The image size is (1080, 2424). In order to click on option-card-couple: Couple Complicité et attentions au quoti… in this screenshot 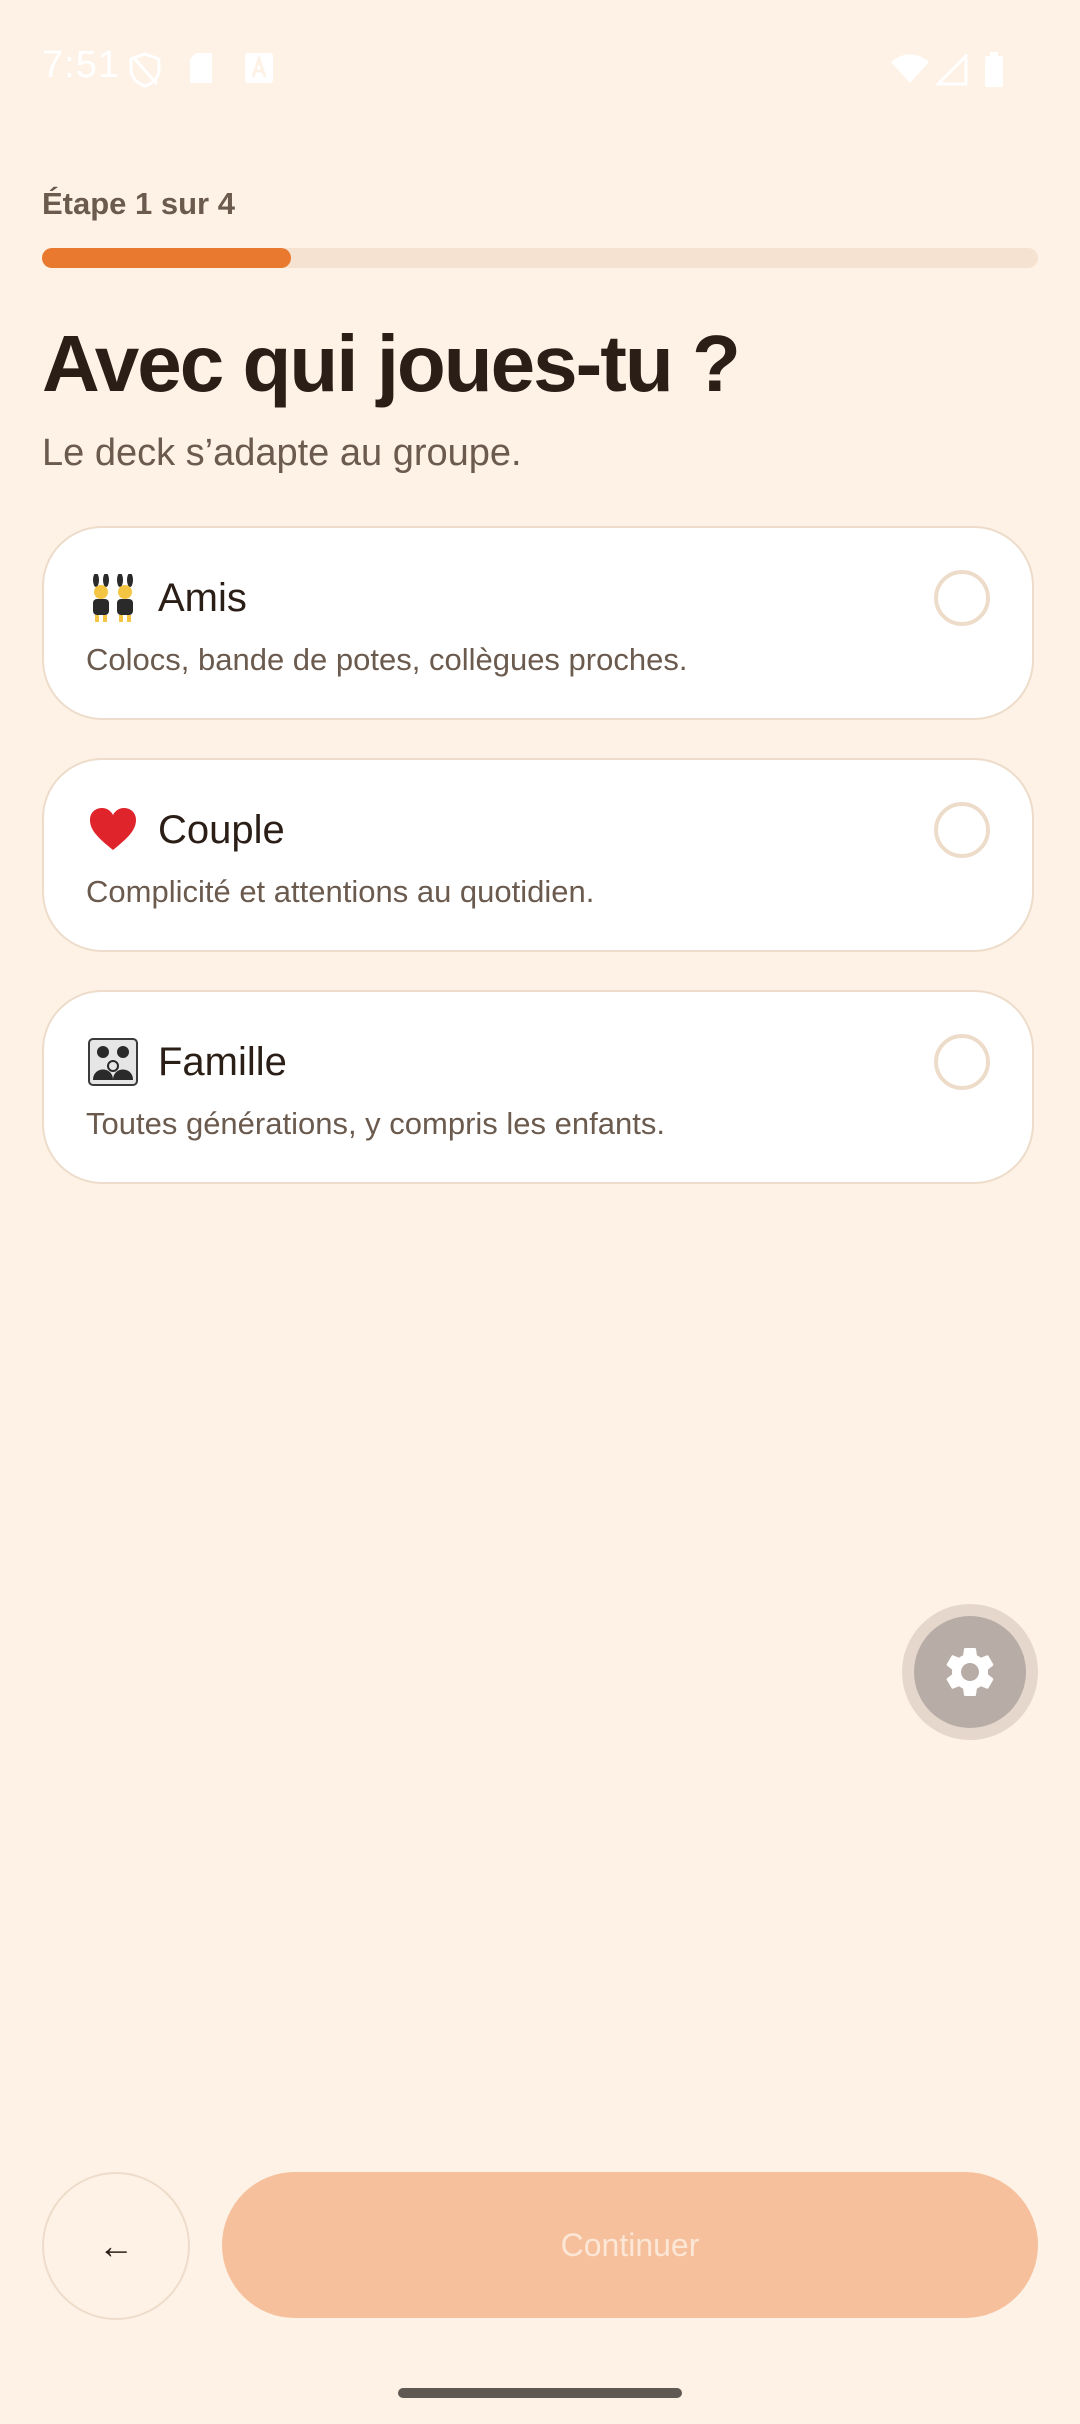, I will do `click(538, 855)`.